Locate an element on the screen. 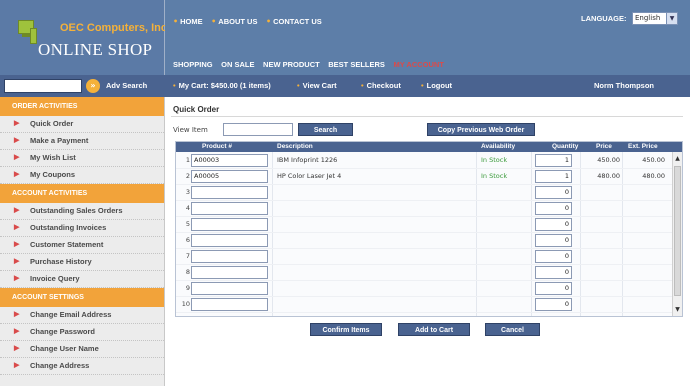 The image size is (690, 386). language-value: English is located at coordinates (648, 18).